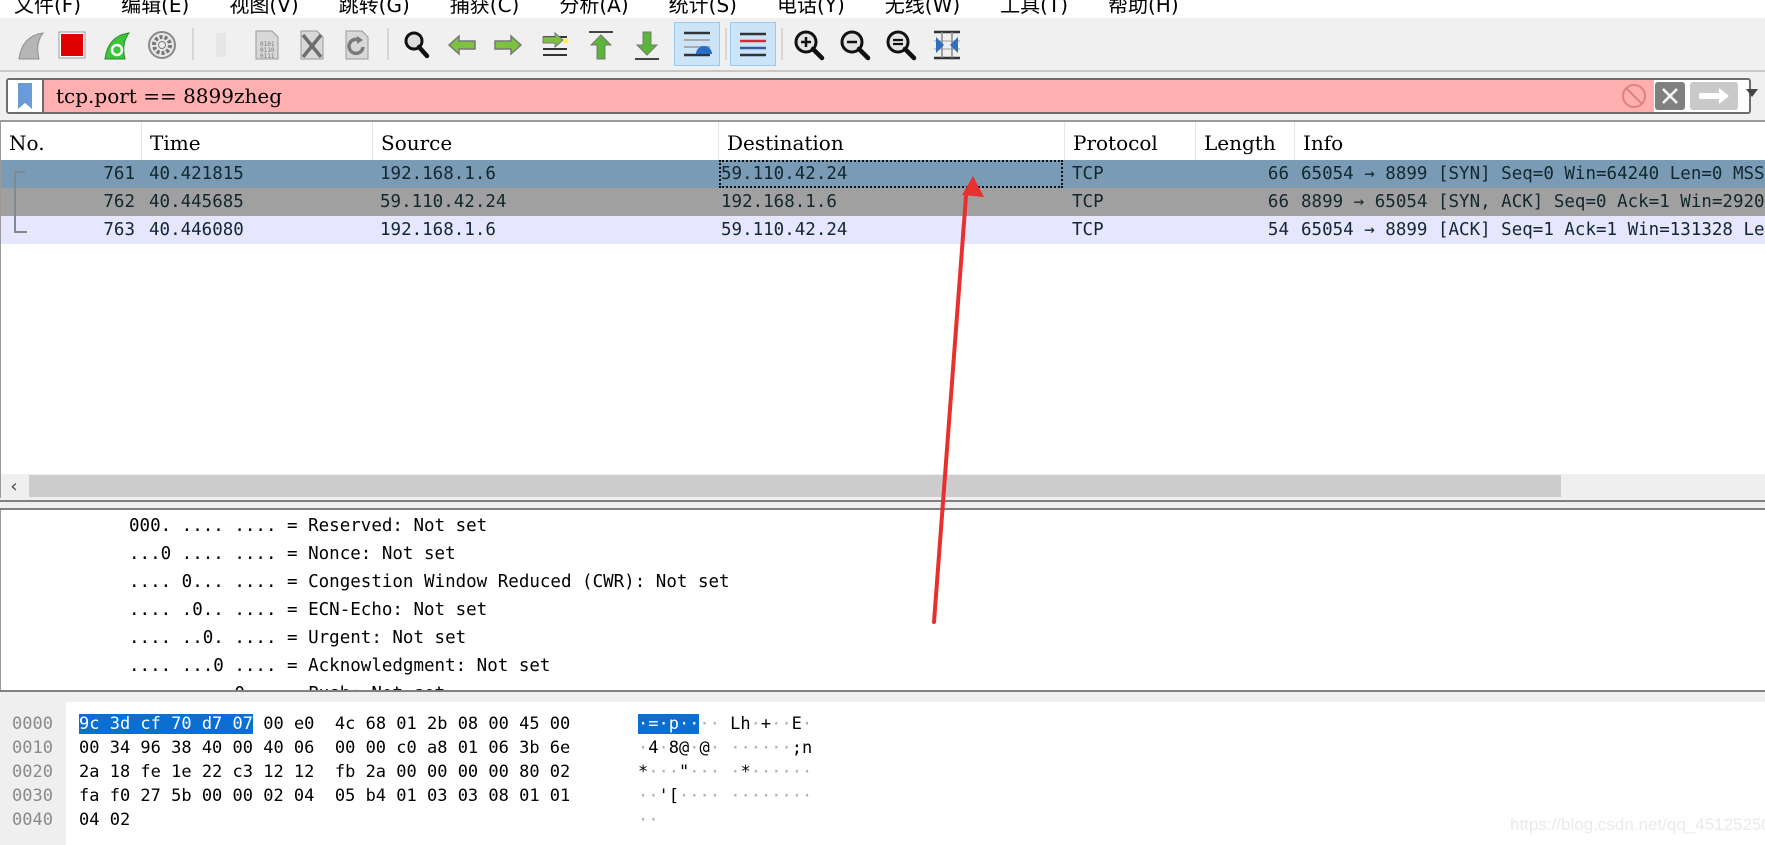  I want to click on filter-bookmark-button, so click(26, 96).